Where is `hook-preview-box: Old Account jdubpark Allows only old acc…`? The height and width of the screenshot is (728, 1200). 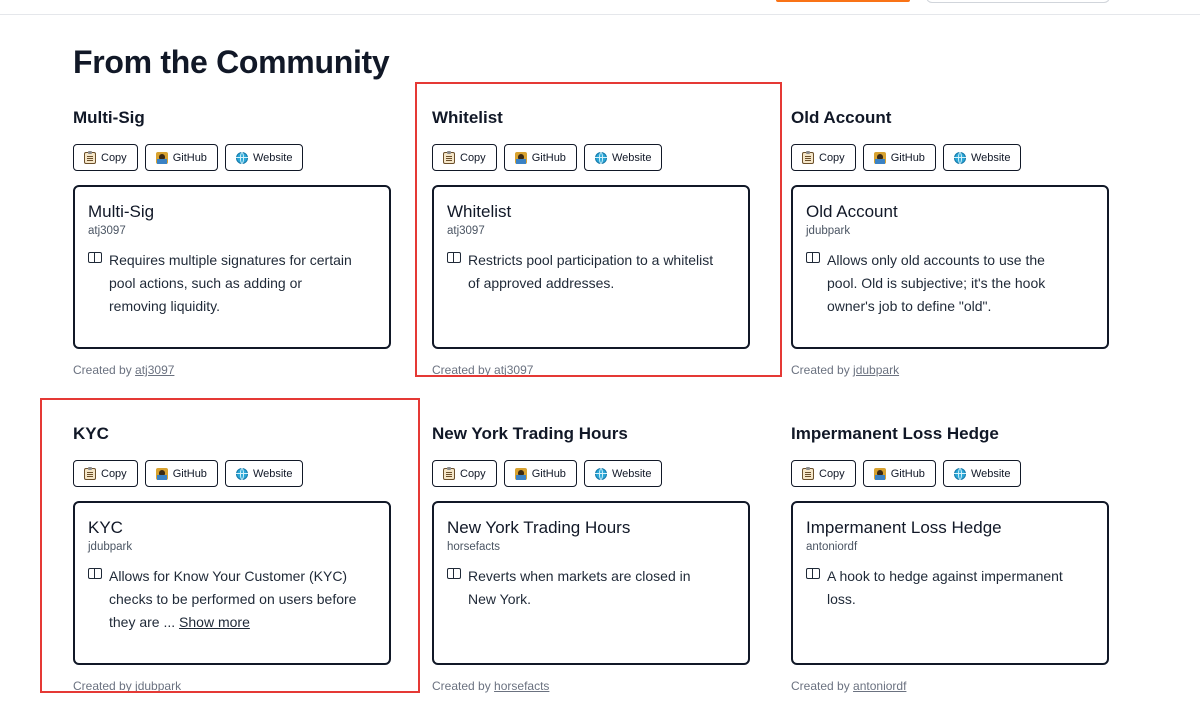 hook-preview-box: Old Account jdubpark Allows only old acc… is located at coordinates (950, 267).